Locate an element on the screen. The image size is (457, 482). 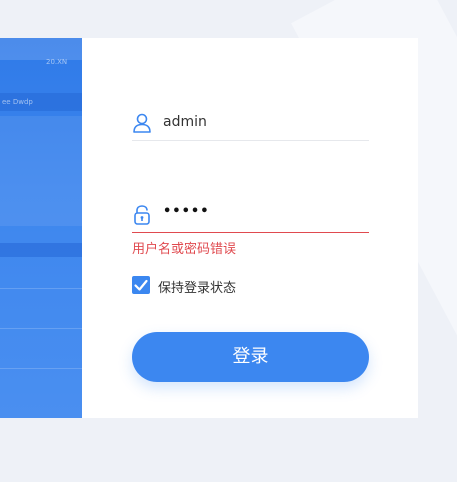
remember-checkbox is located at coordinates (141, 285).